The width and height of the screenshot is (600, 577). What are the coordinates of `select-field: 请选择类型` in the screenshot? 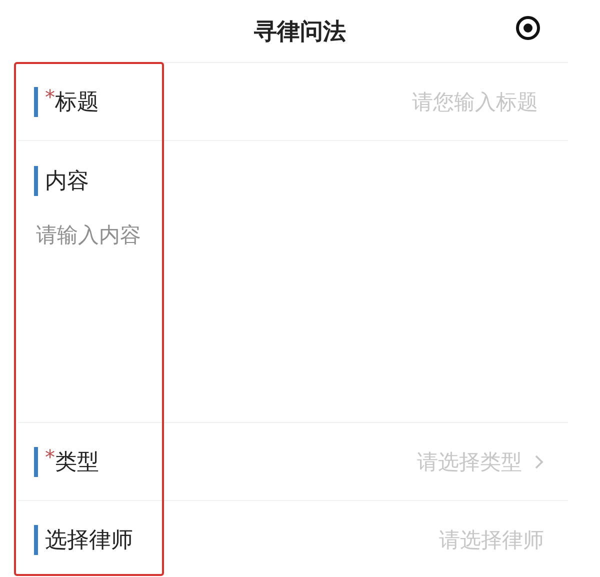 It's located at (333, 462).